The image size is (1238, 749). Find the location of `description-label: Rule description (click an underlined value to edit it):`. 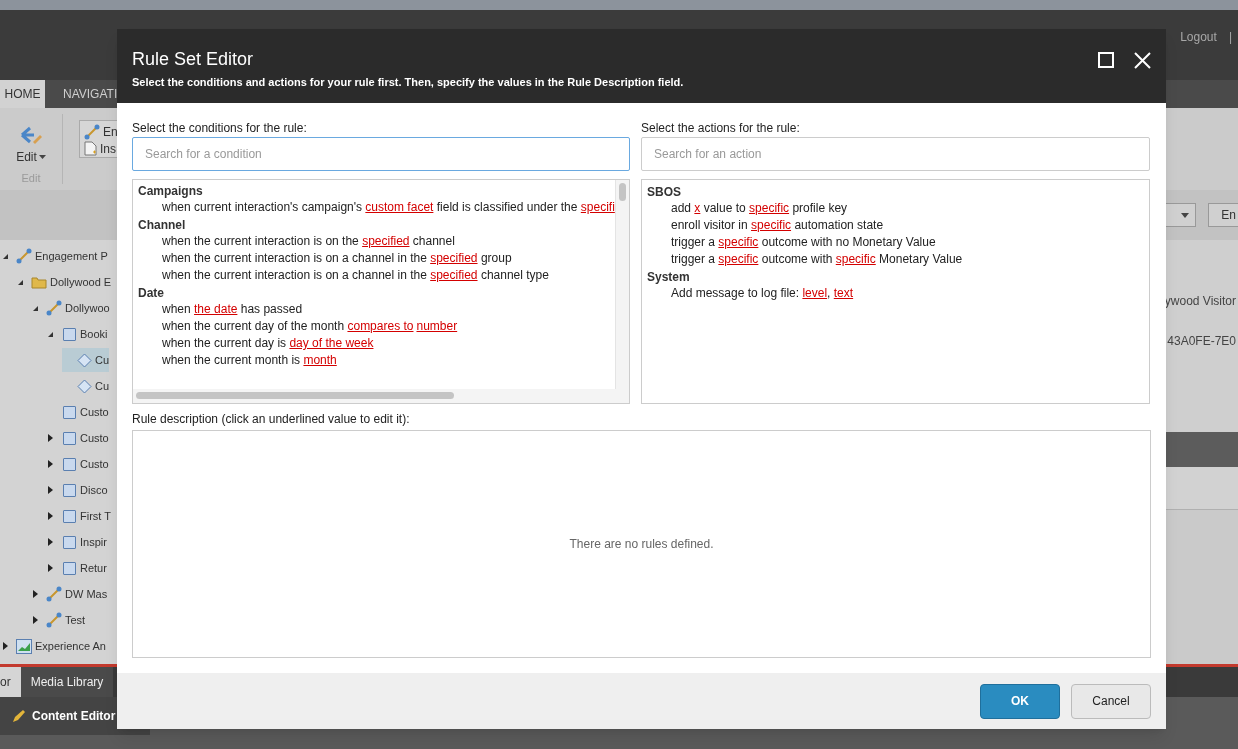

description-label: Rule description (click an underlined value to edit it): is located at coordinates (271, 419).